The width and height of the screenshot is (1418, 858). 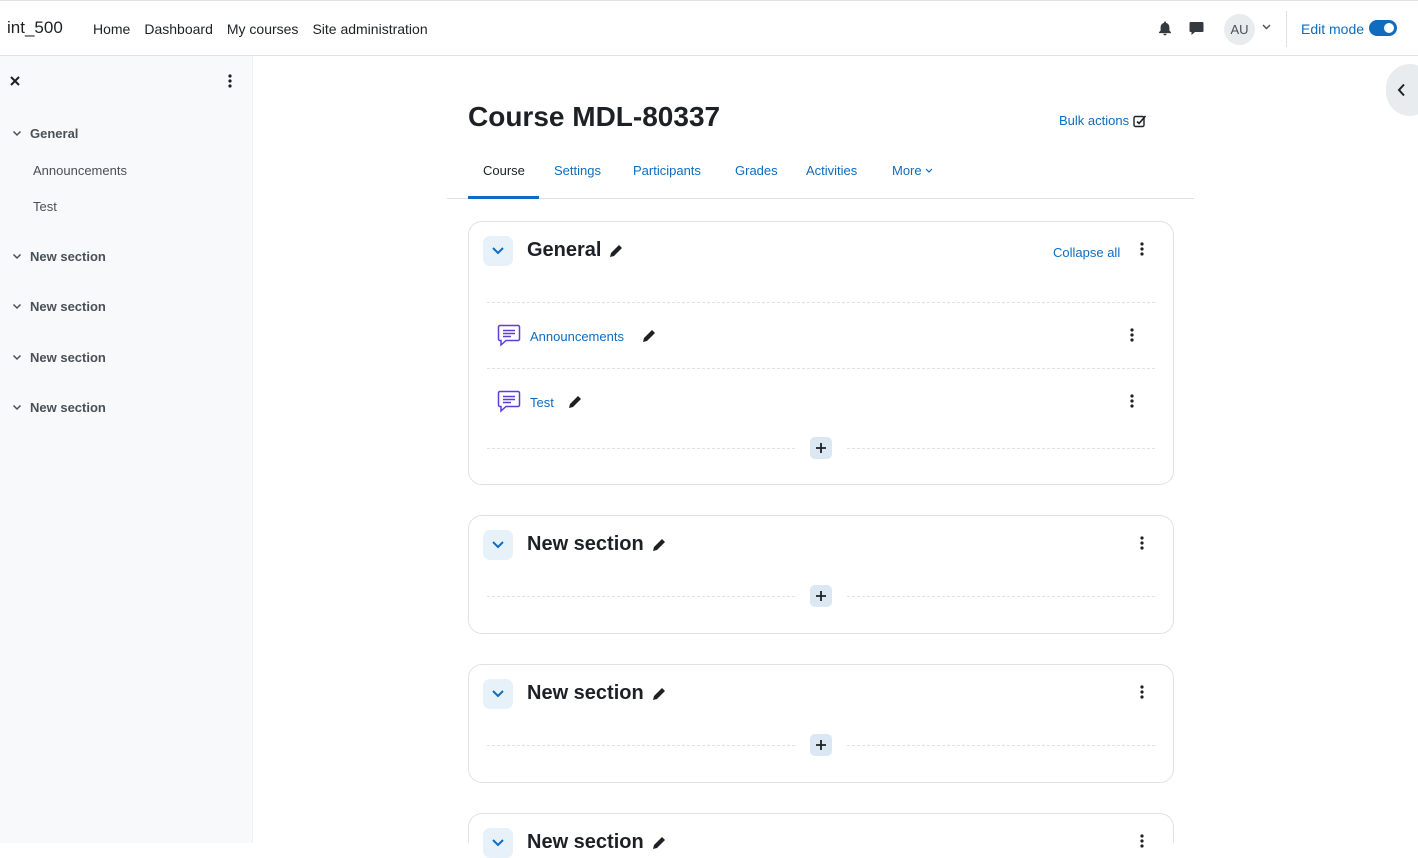 What do you see at coordinates (1333, 29) in the screenshot?
I see `edit-mode-label: Edit mode` at bounding box center [1333, 29].